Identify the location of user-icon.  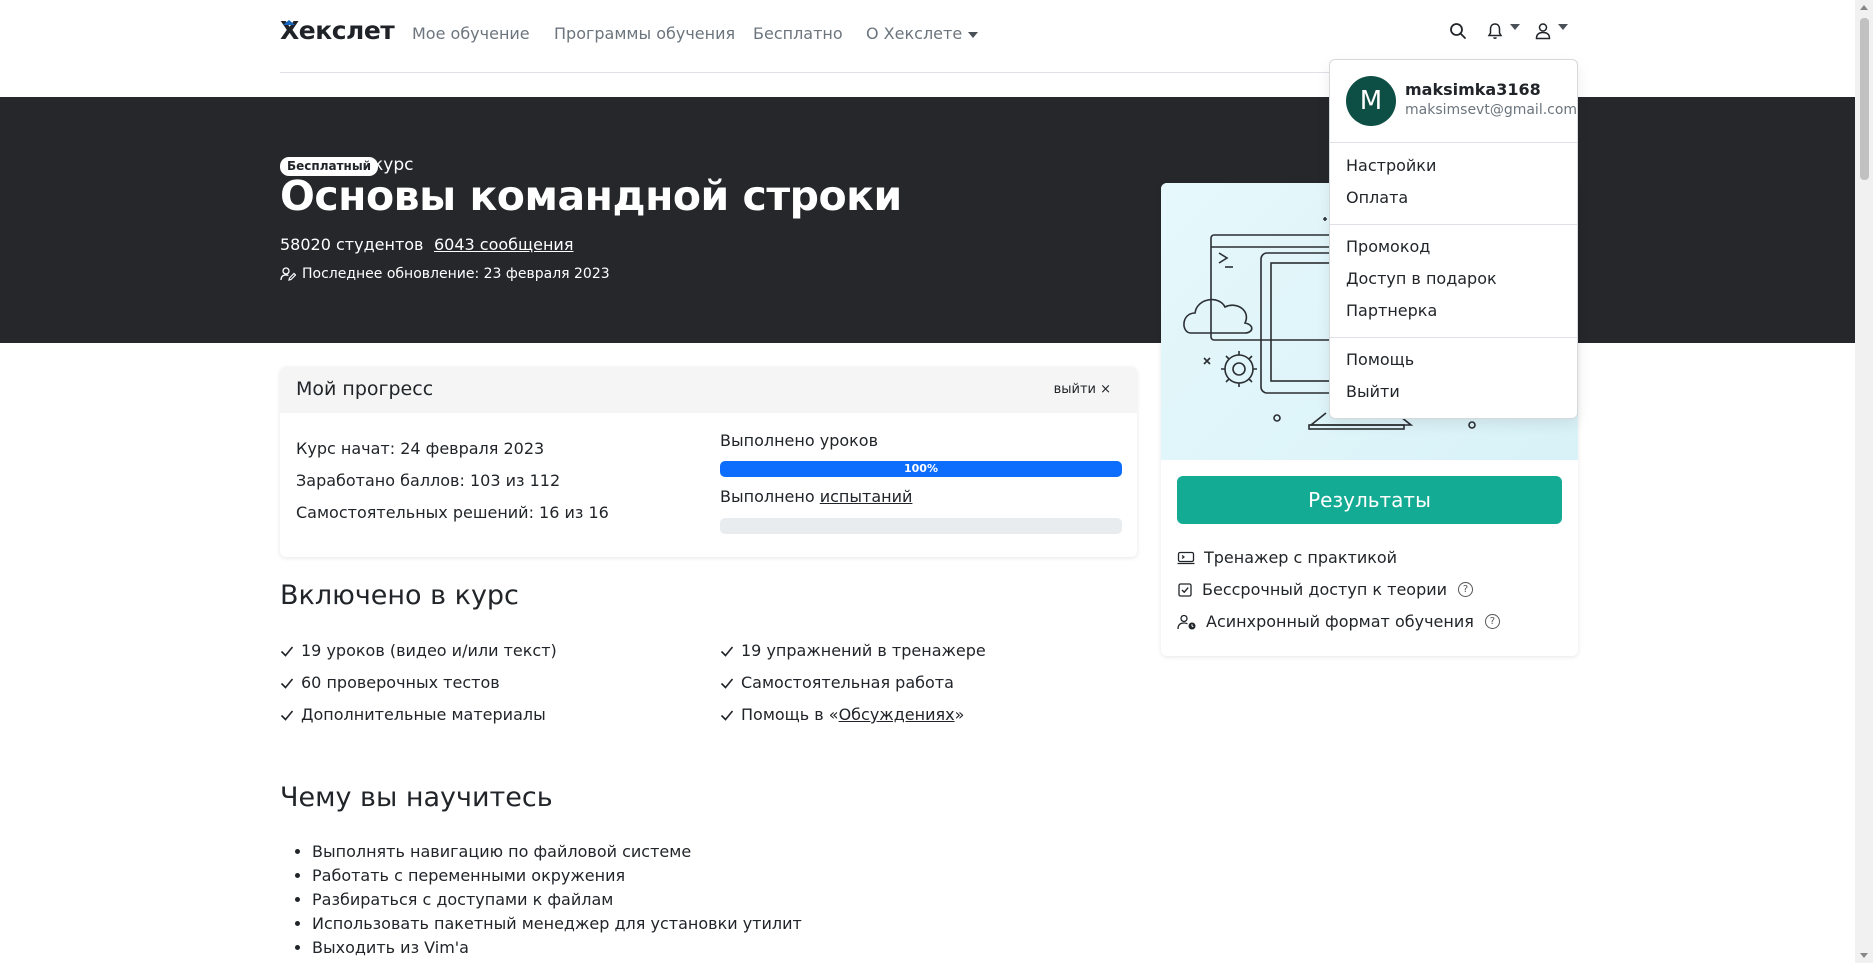
(1543, 31).